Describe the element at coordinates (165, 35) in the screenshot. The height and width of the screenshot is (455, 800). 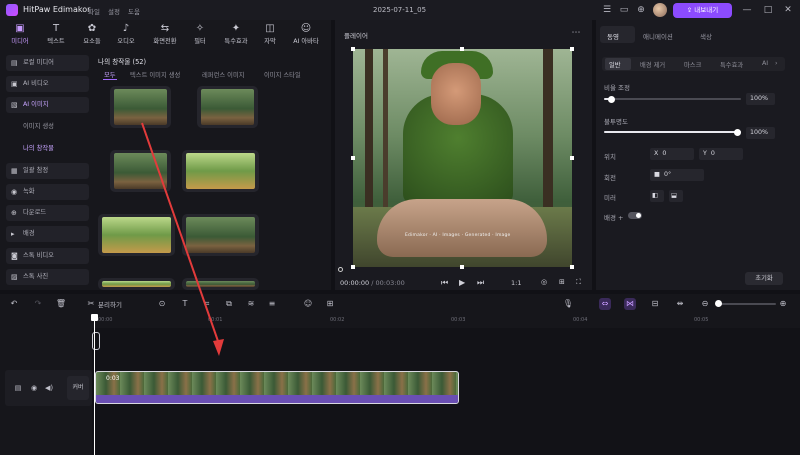
I see `tool-transition: ⇆ 화면전환` at that location.